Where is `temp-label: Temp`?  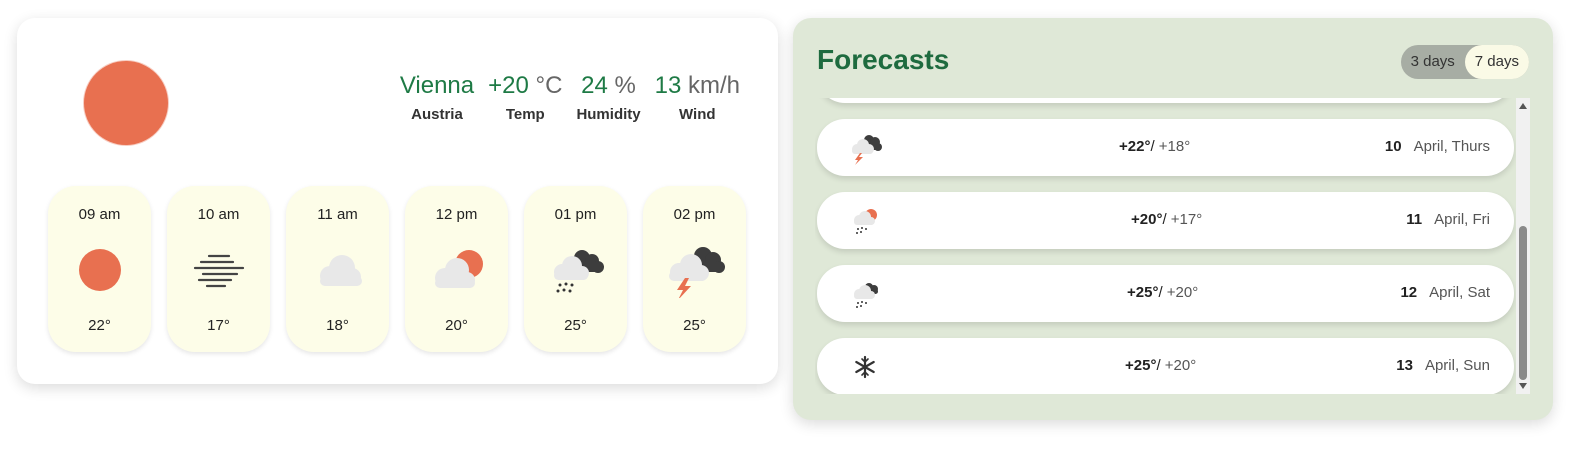 temp-label: Temp is located at coordinates (525, 114).